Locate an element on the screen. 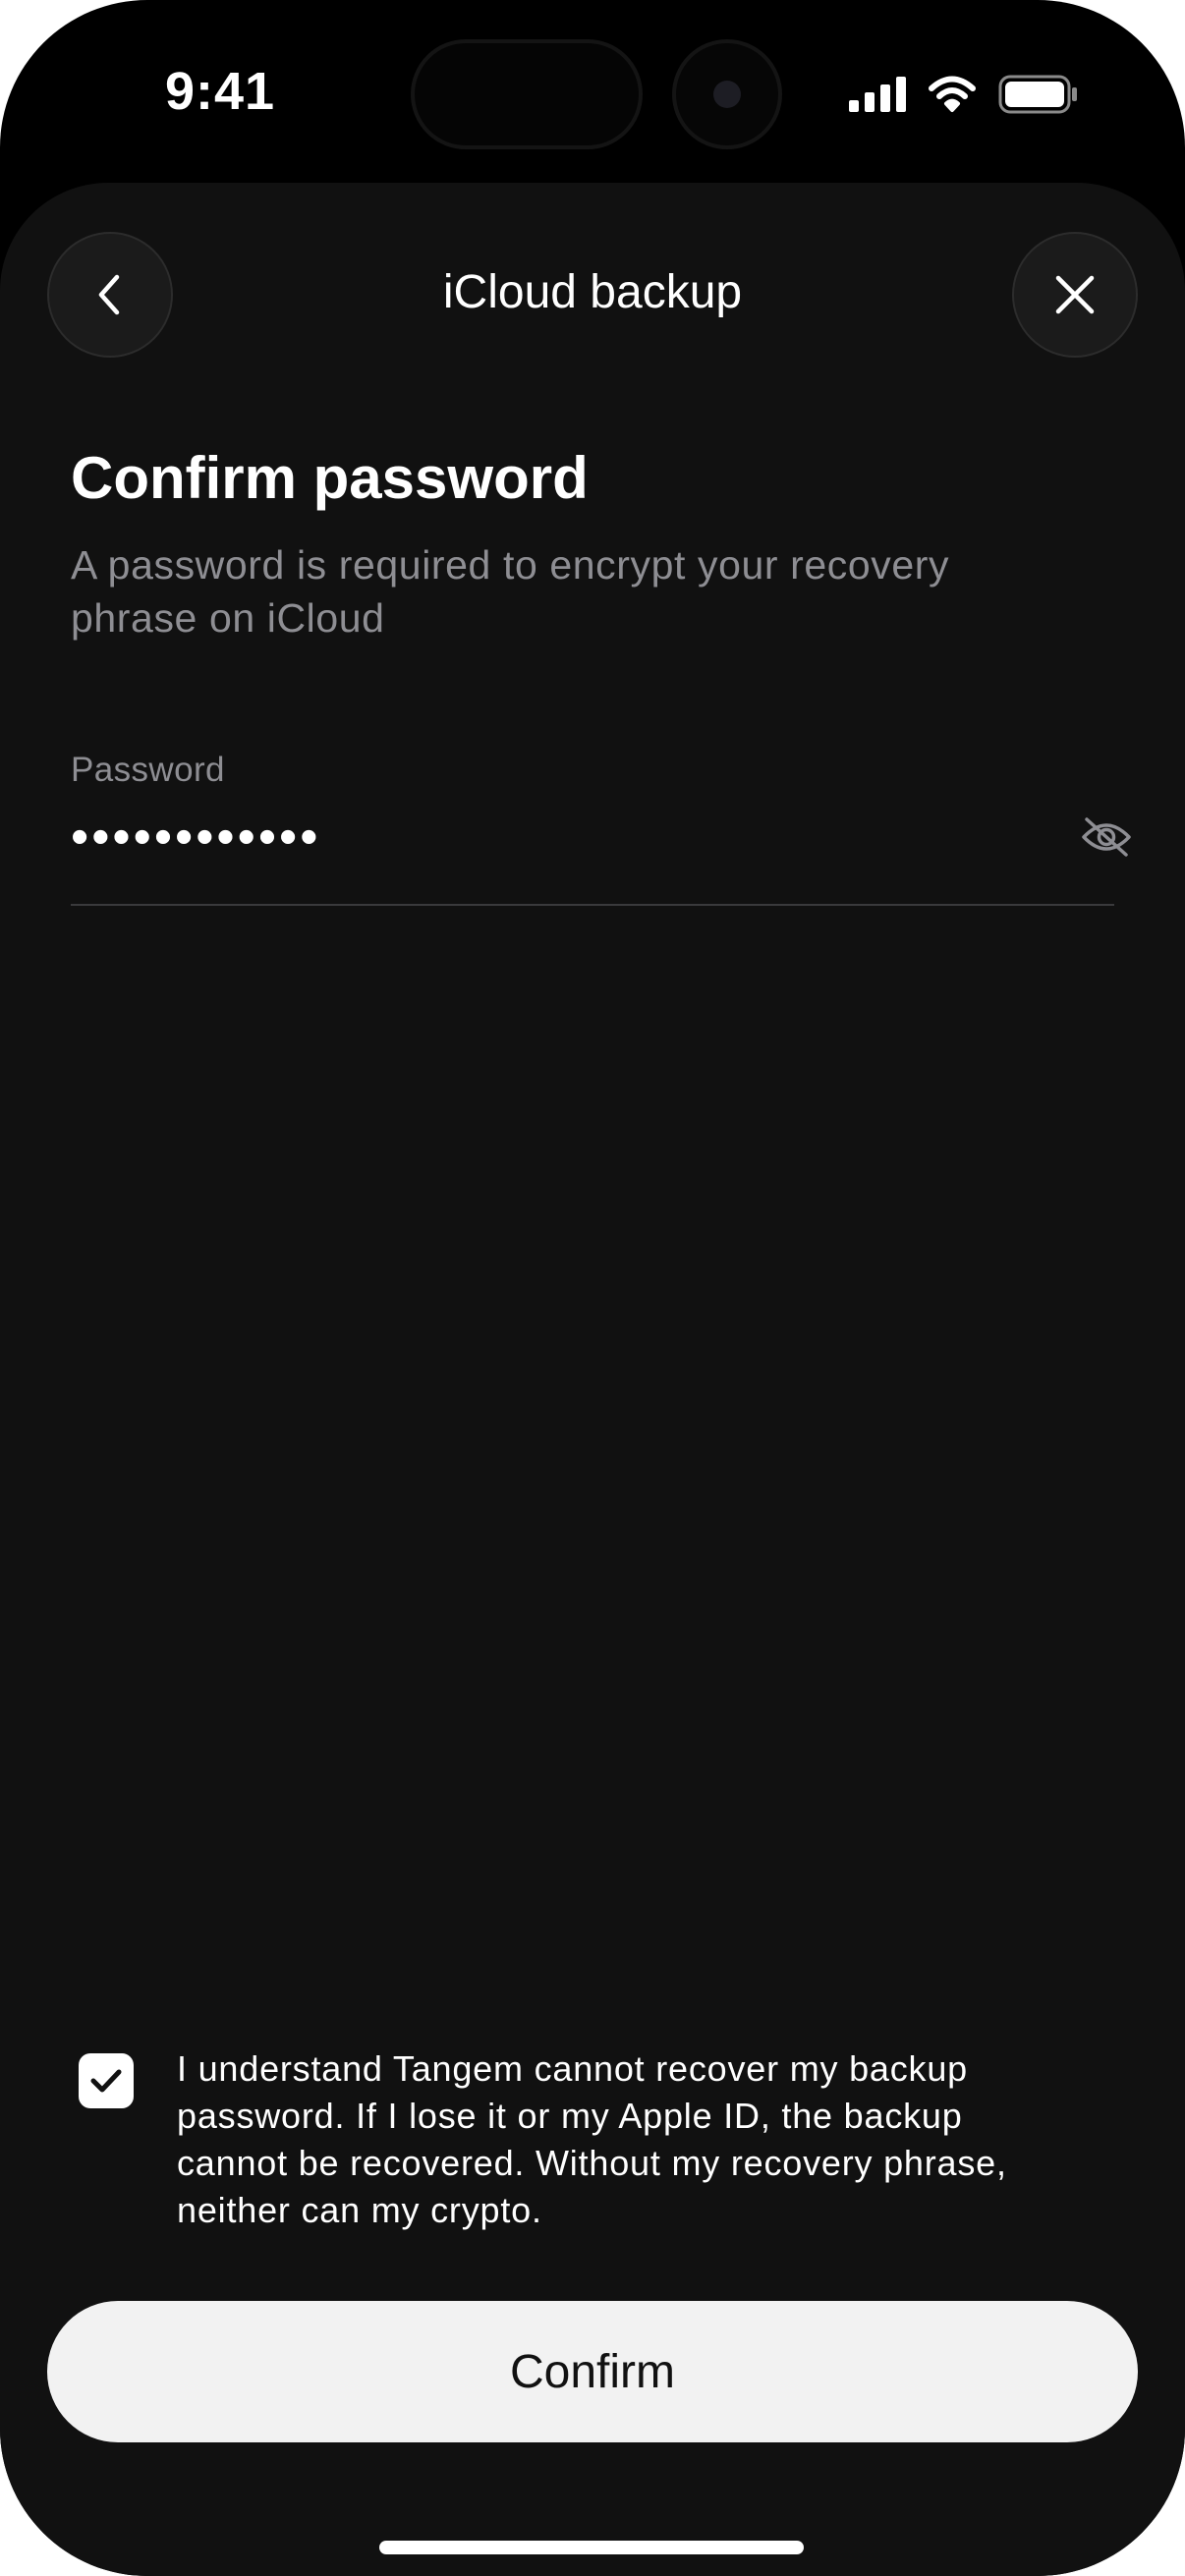 This screenshot has width=1185, height=2576. nav-title: iCloud backup is located at coordinates (592, 292).